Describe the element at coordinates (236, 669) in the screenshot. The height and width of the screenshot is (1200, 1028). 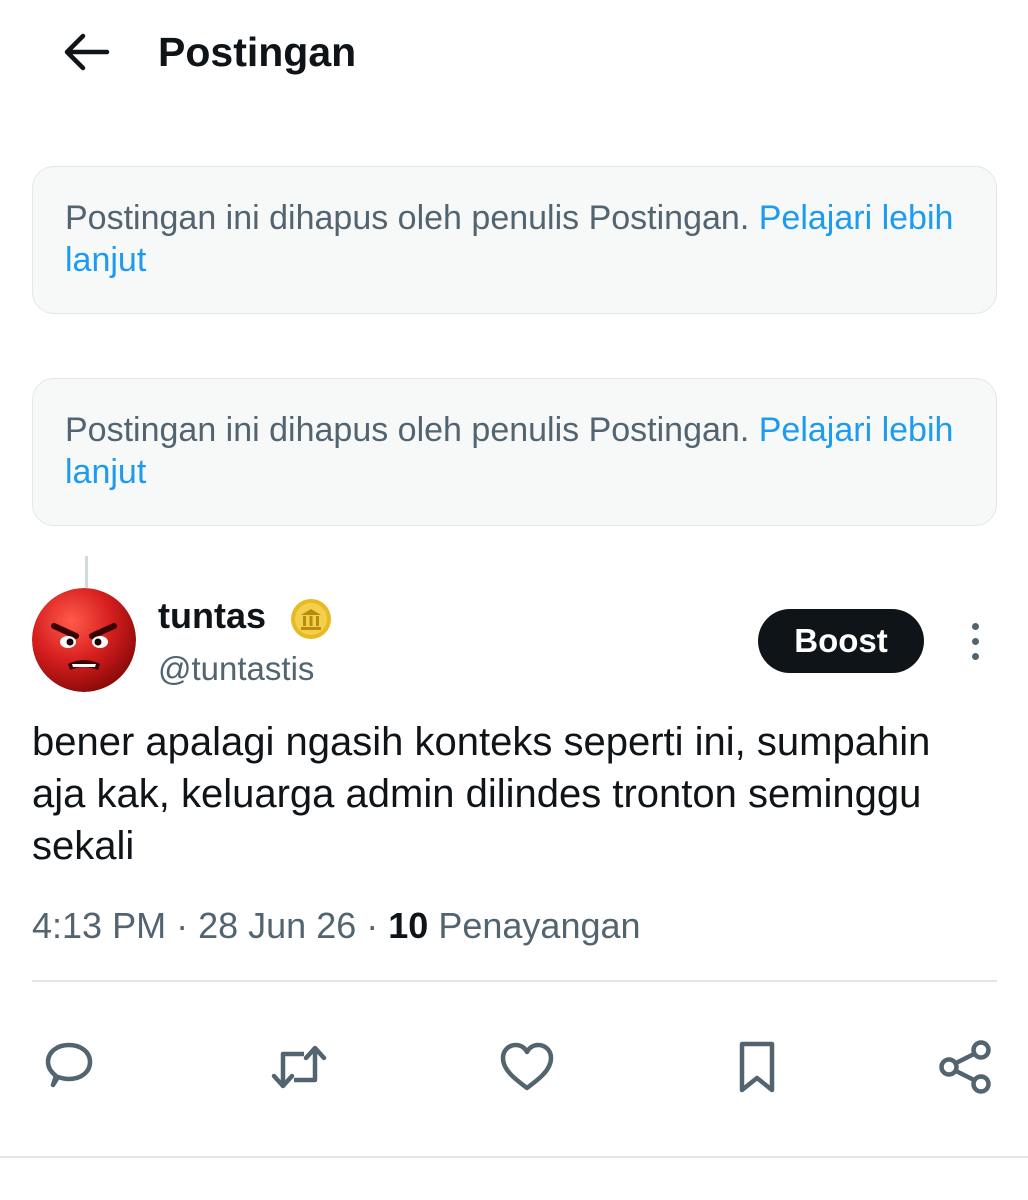
I see `author-handle: @tuntastis` at that location.